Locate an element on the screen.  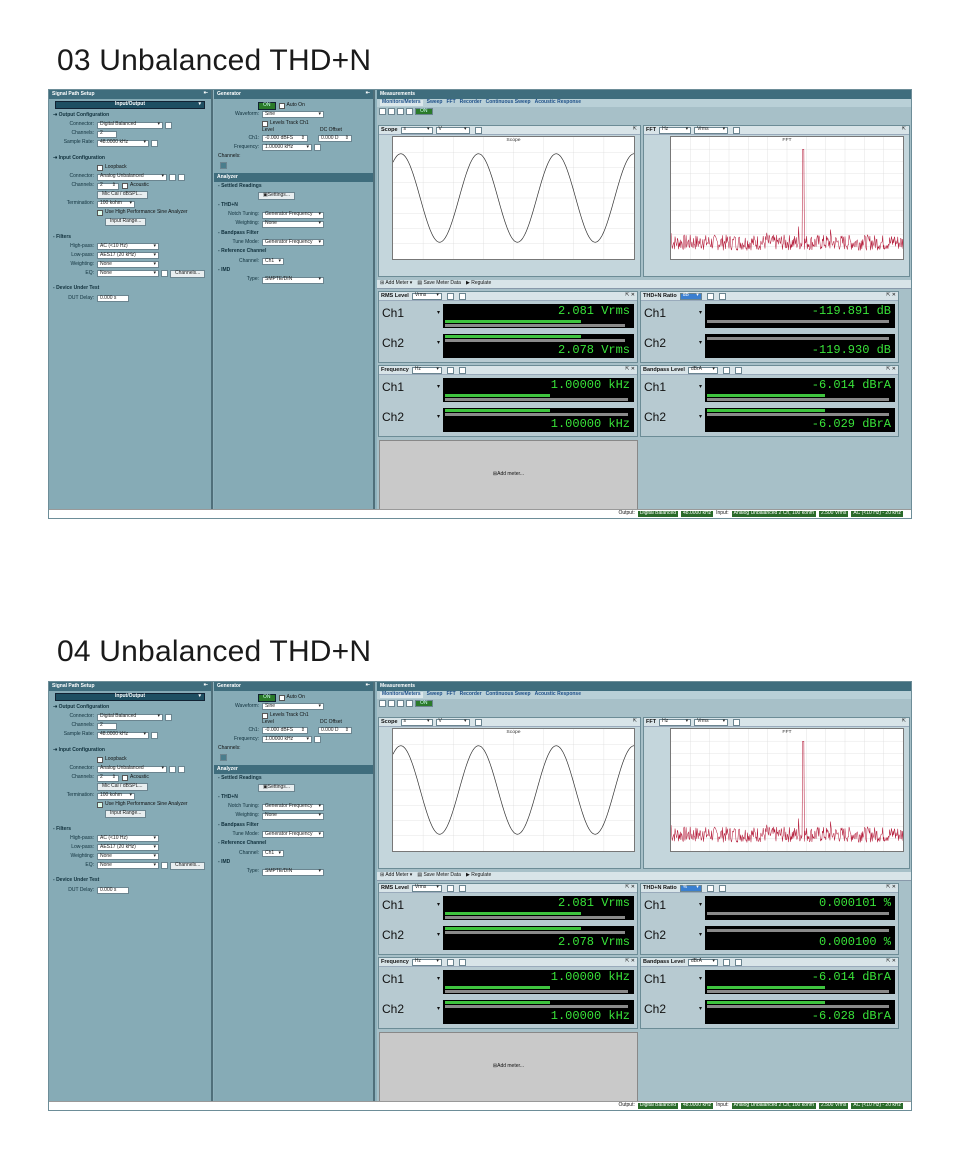
copy-icon is located at coordinates (391, 111).